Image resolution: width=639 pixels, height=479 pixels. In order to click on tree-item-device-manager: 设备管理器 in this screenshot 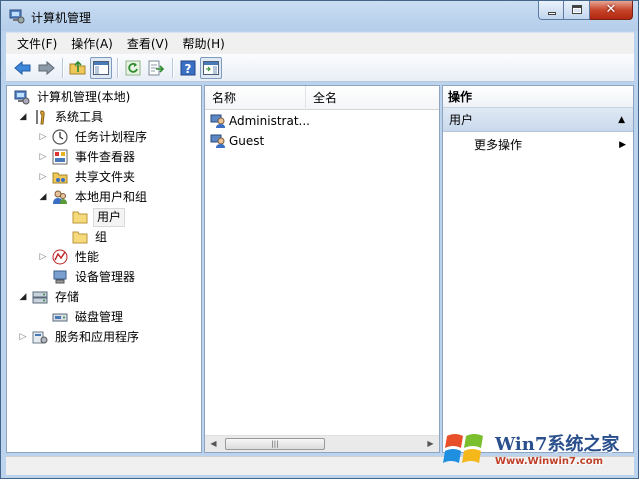, I will do `click(94, 277)`.